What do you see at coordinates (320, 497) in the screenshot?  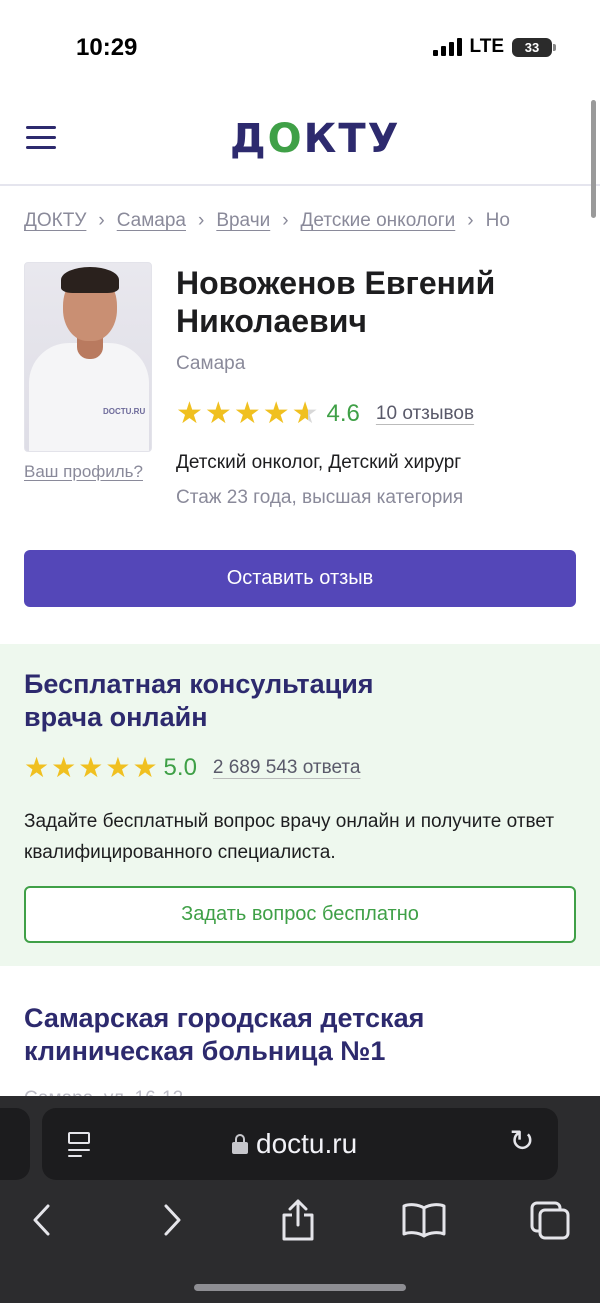 I see `doctor-experience: Стаж 23 года, высшая категория` at bounding box center [320, 497].